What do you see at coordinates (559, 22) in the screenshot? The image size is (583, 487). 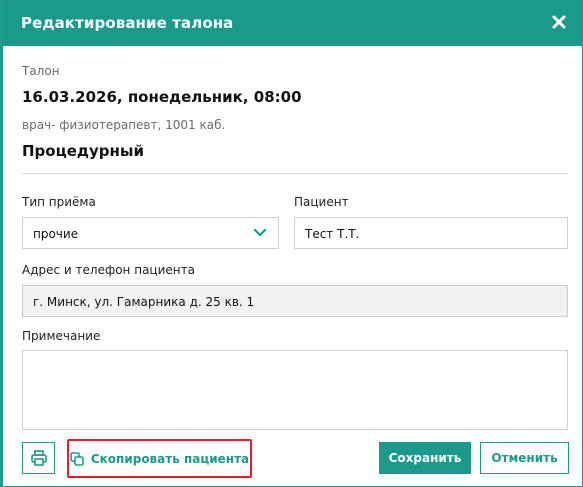 I see `close-icon` at bounding box center [559, 22].